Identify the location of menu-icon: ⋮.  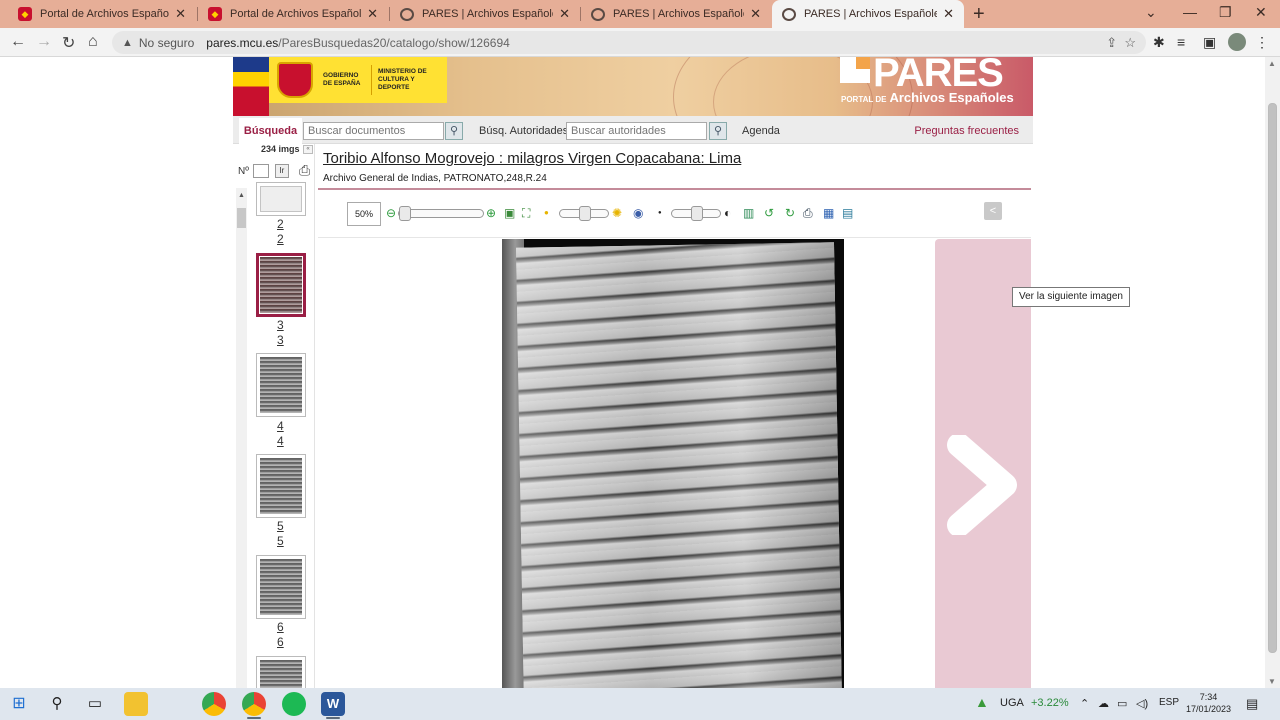
(1262, 42).